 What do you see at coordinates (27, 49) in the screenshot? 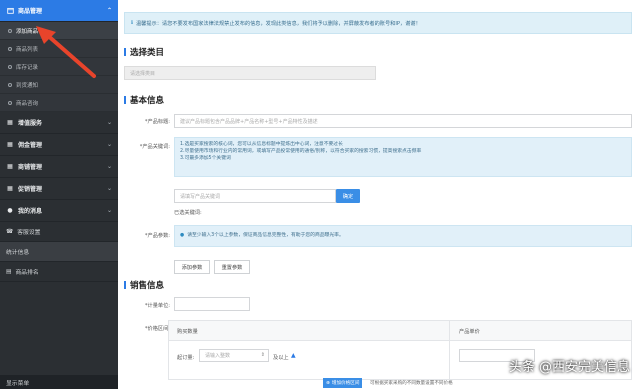
I see `sidebar-item-label: 商品列表` at bounding box center [27, 49].